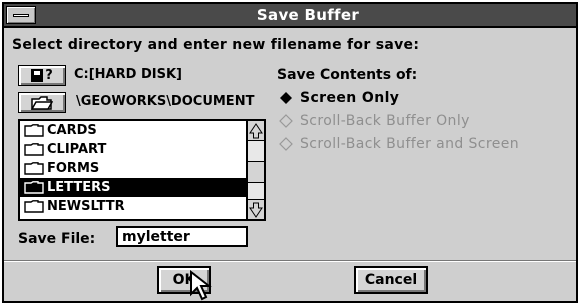 The height and width of the screenshot is (305, 580). Describe the element at coordinates (49, 75) in the screenshot. I see `drive-button-label: ?` at that location.